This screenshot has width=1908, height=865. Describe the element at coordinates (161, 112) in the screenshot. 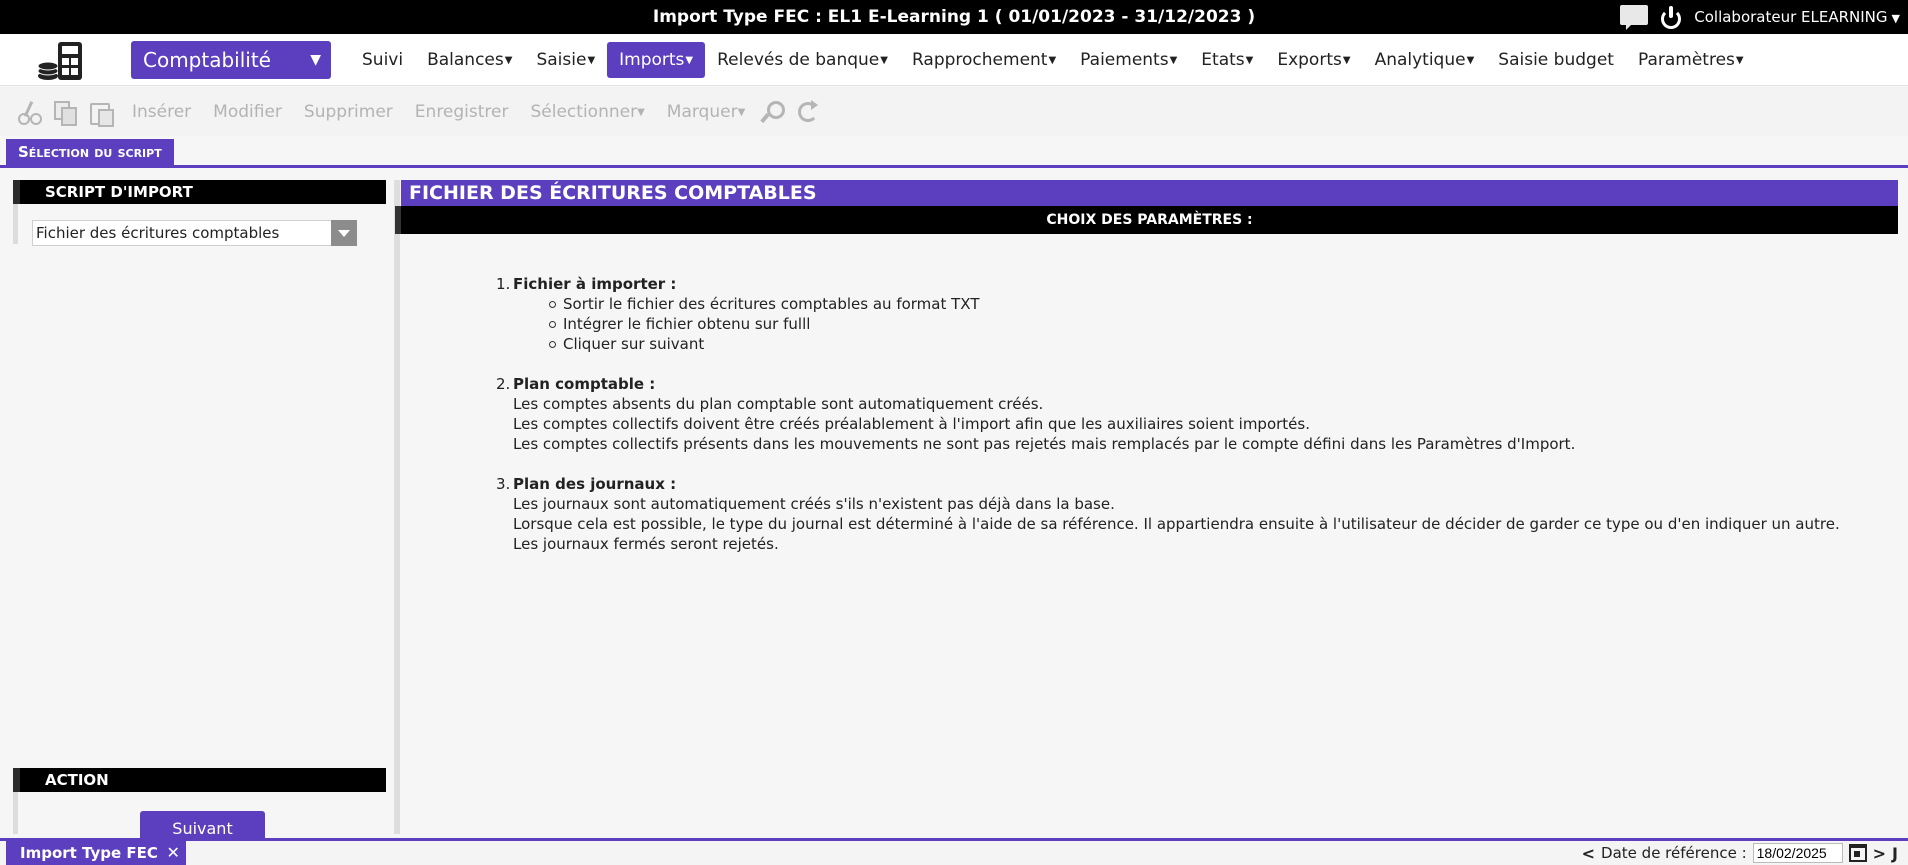

I see `insert-button: Insérer` at that location.